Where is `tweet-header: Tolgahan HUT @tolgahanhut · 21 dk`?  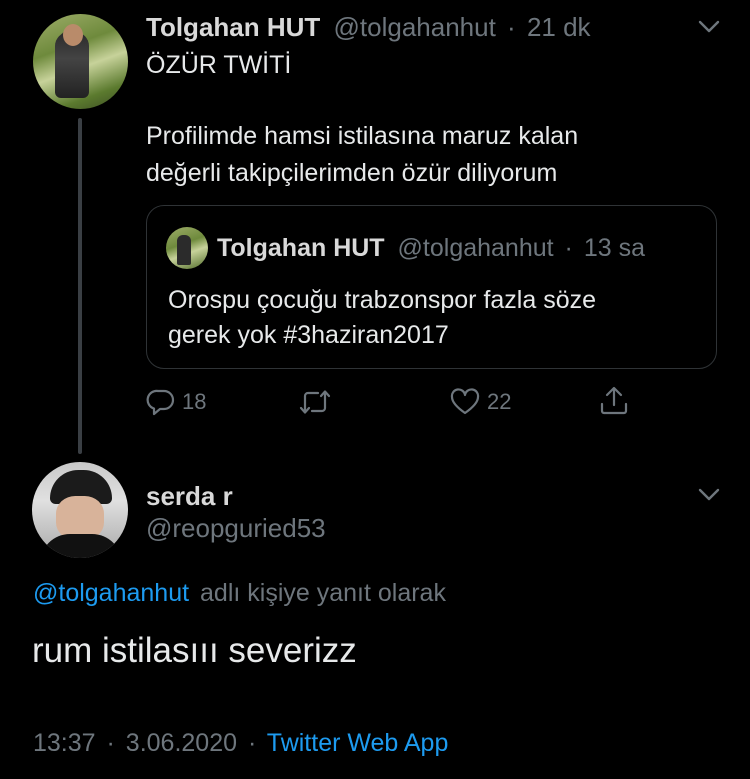 tweet-header: Tolgahan HUT @tolgahanhut · 21 dk is located at coordinates (368, 27).